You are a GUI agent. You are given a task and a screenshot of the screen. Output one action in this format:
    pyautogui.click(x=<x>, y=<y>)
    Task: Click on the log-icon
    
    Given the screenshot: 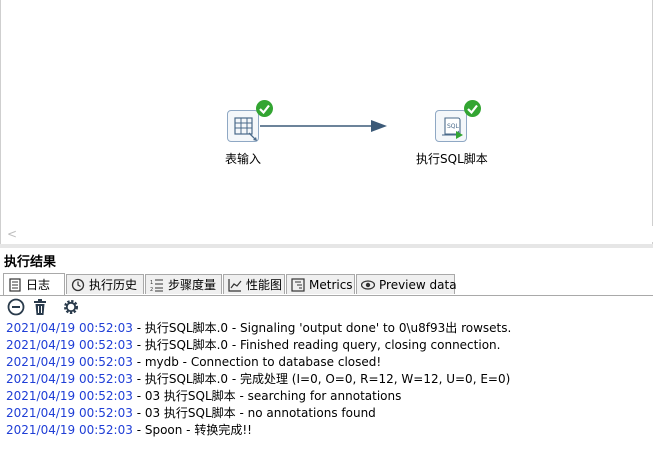 What is the action you would take?
    pyautogui.click(x=15, y=284)
    